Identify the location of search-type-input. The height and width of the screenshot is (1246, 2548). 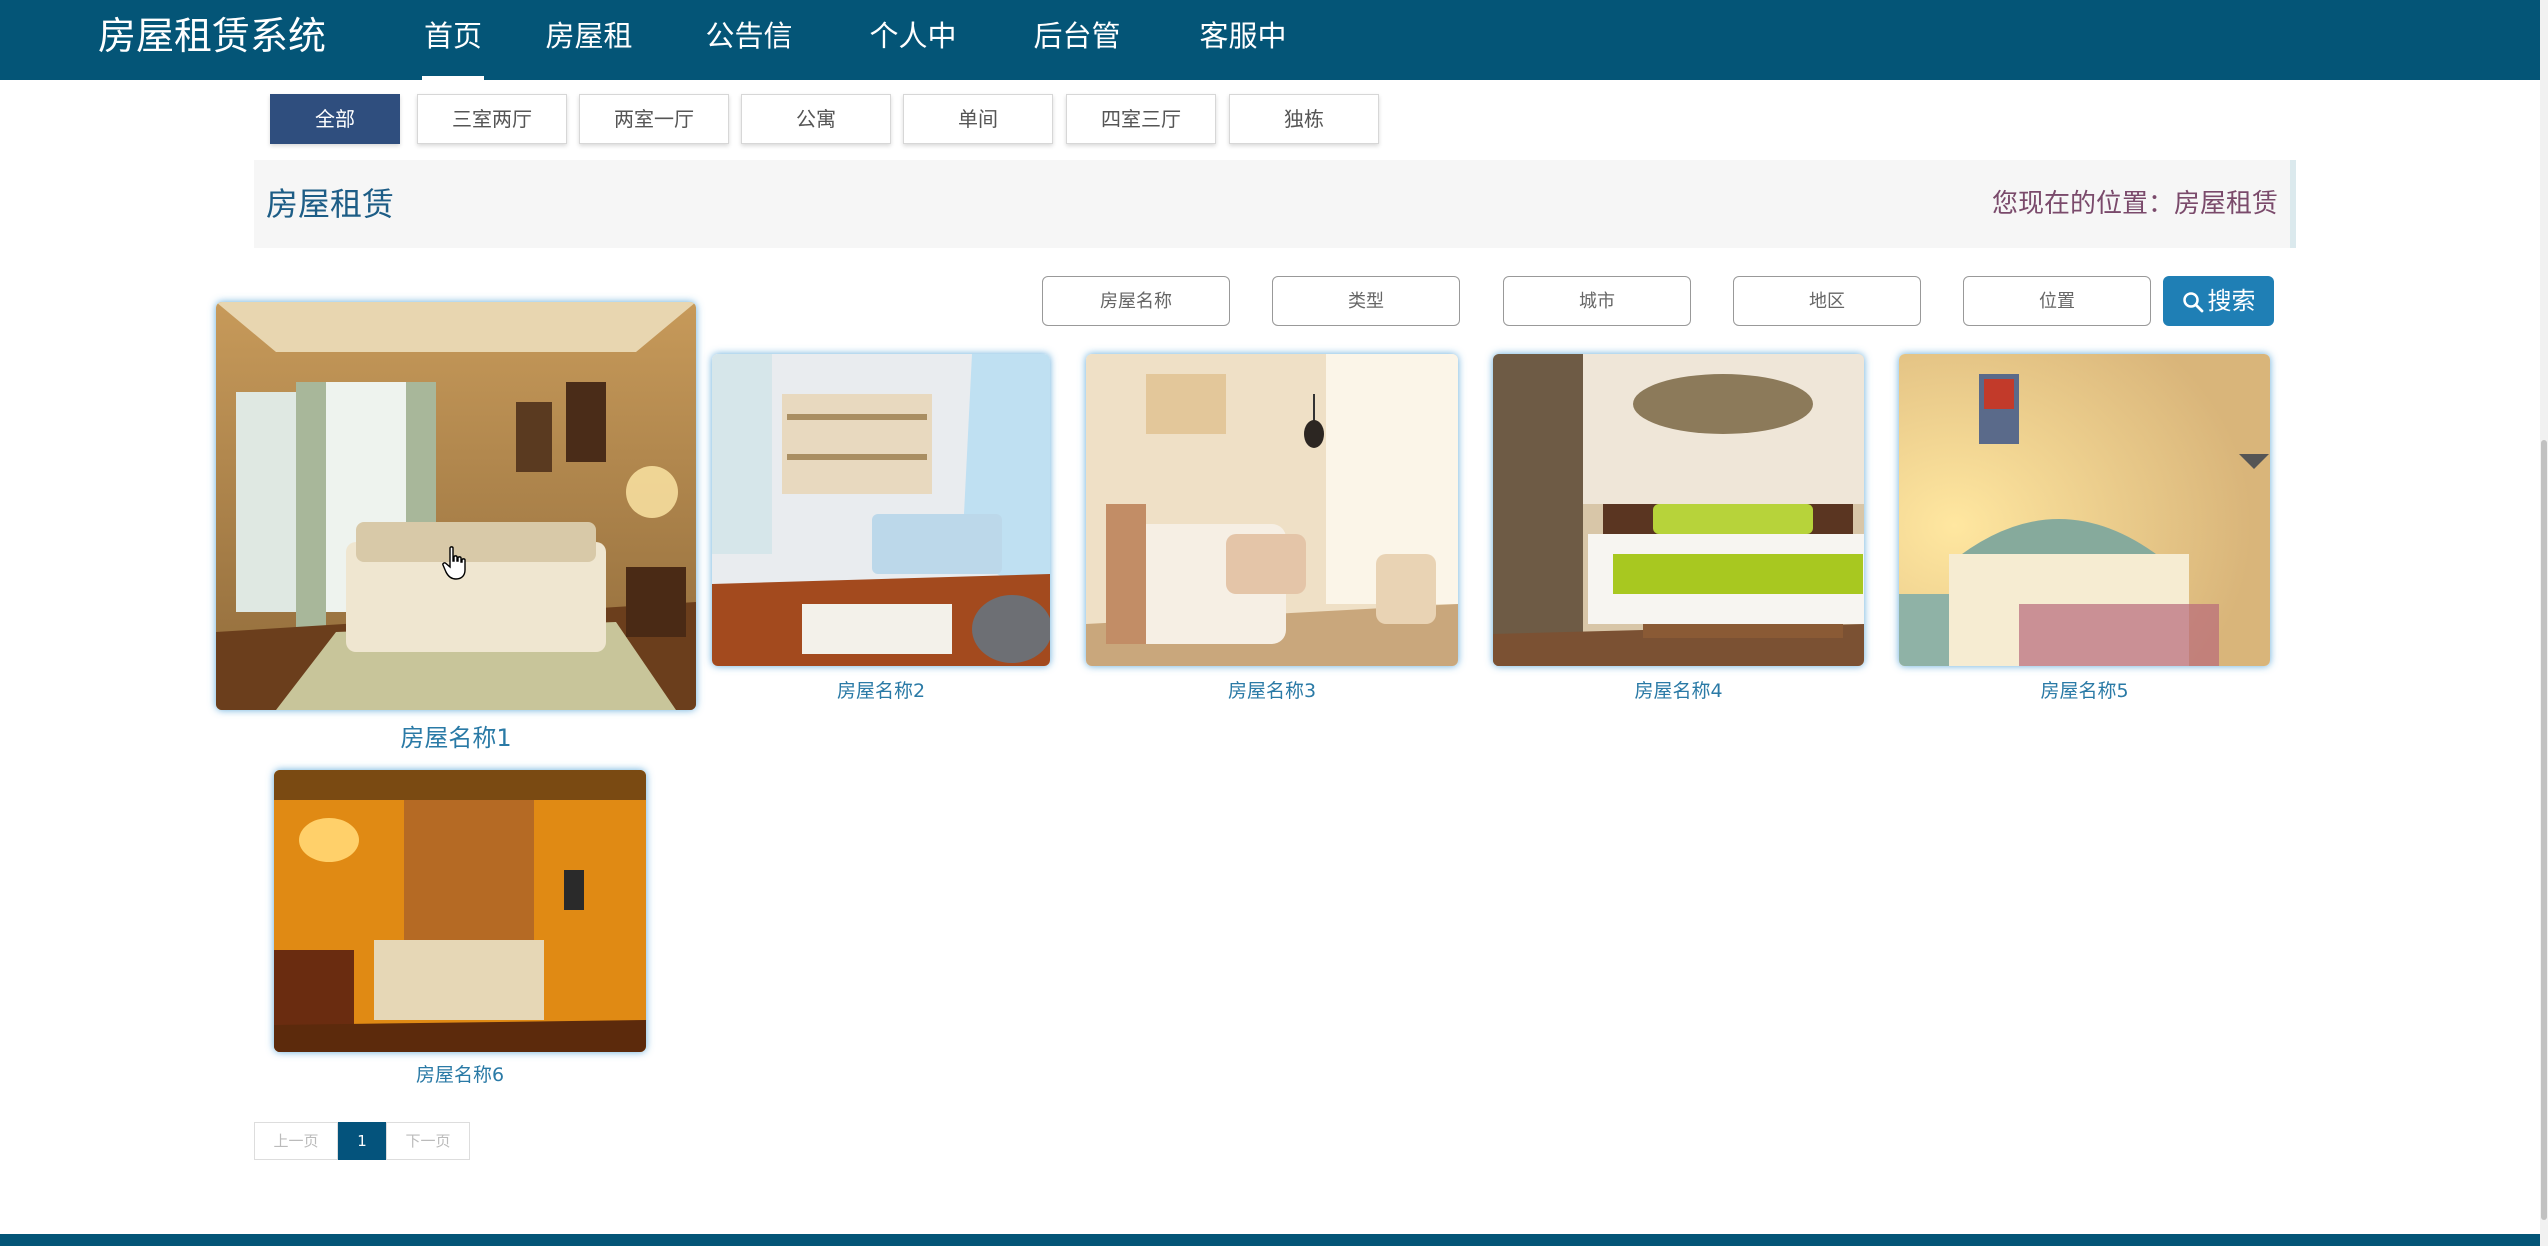
(1366, 301).